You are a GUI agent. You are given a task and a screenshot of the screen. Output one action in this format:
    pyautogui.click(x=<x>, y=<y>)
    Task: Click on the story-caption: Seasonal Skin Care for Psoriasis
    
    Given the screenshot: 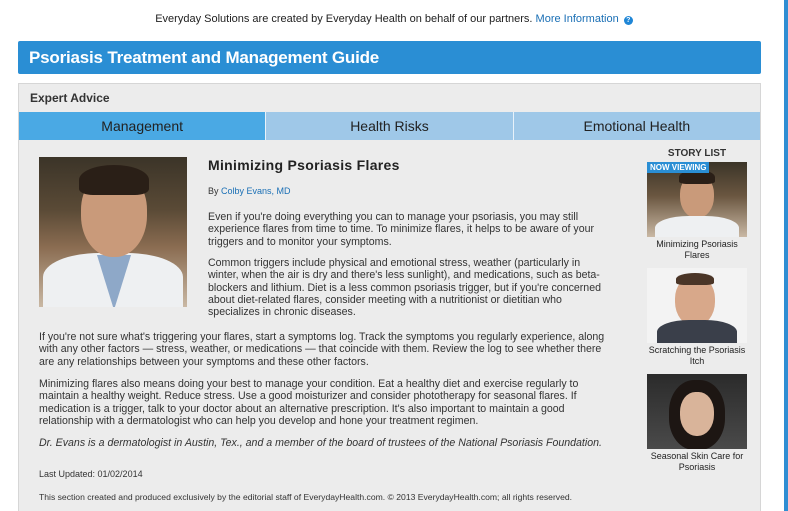 What is the action you would take?
    pyautogui.click(x=697, y=461)
    